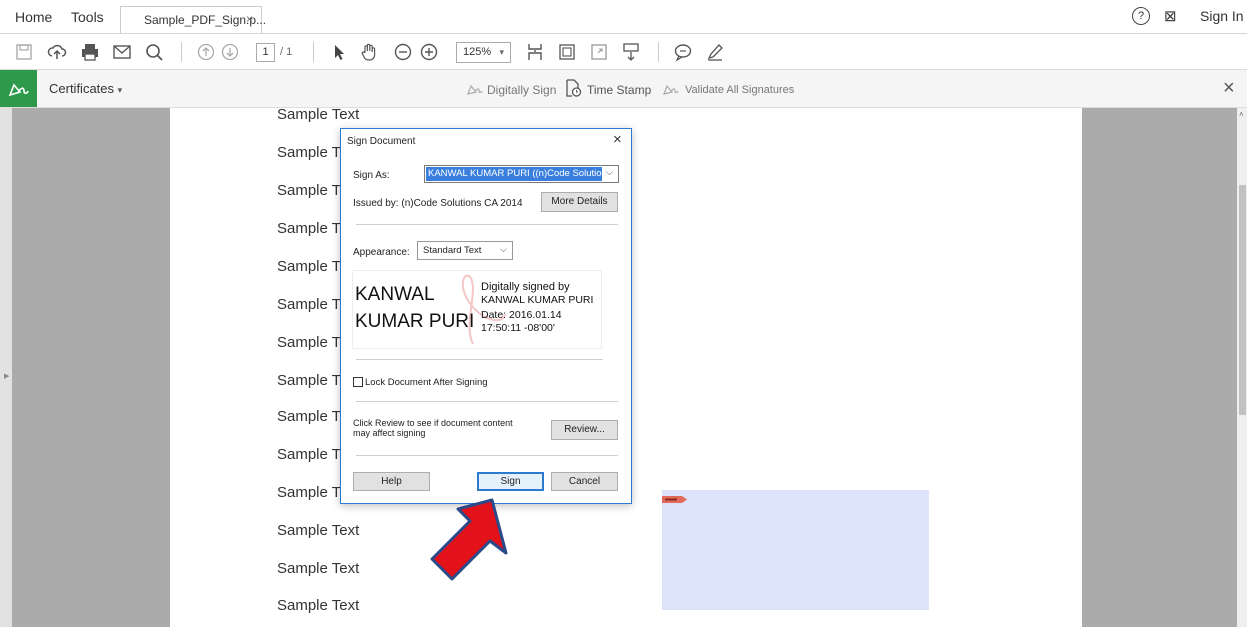 This screenshot has width=1247, height=627. I want to click on preview-detail-1: Digitally signed by, so click(525, 287).